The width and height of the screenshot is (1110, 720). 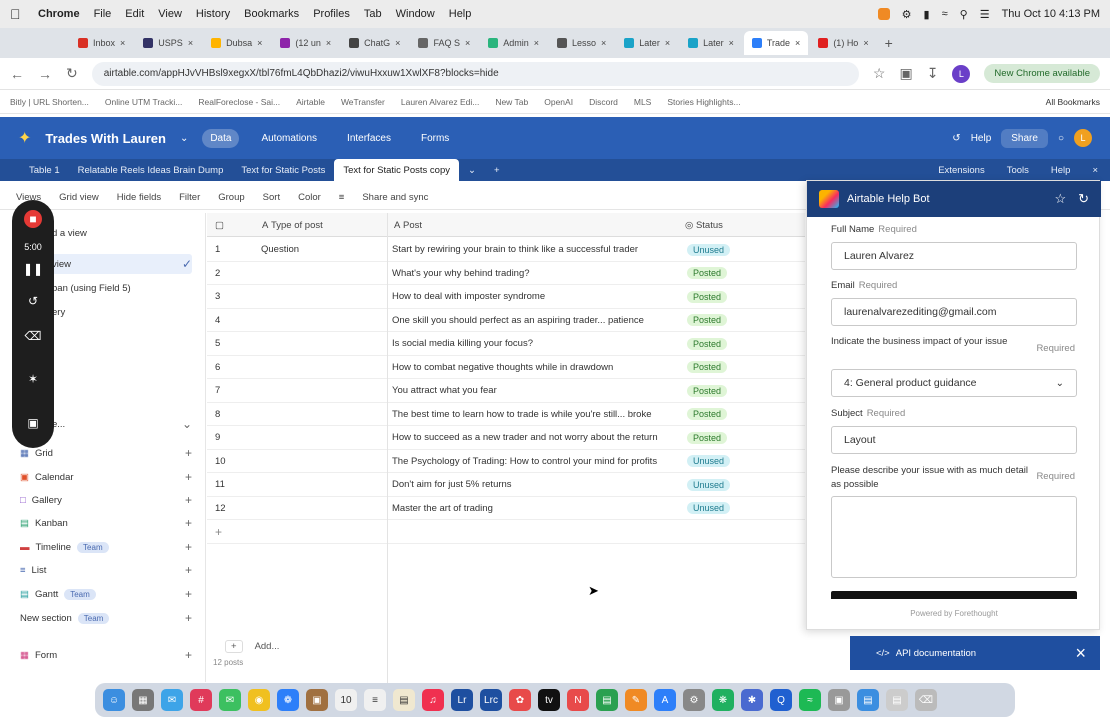 I want to click on table-row: 2 What's your why behind trading? Posted, so click(x=506, y=273).